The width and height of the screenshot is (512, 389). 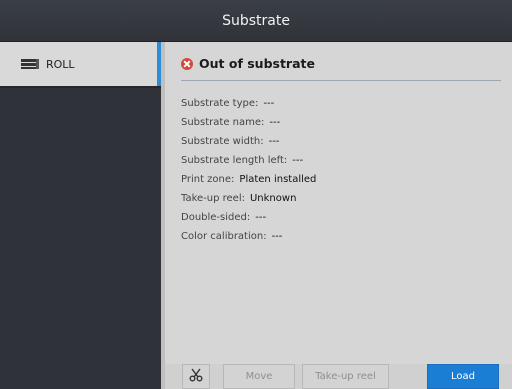 I want to click on prop-label: Substrate type:, so click(x=220, y=103).